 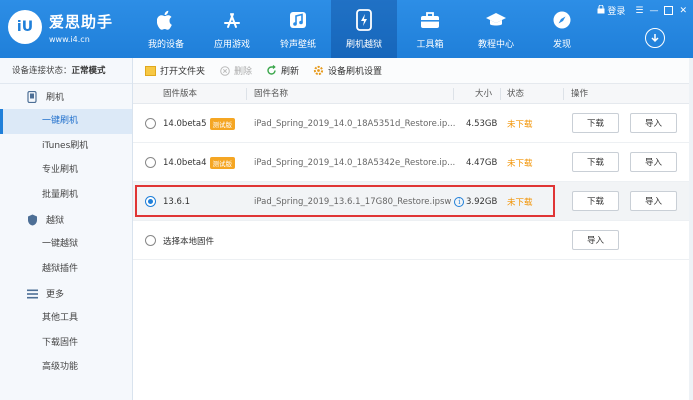 I want to click on phone-icon, so click(x=32, y=96).